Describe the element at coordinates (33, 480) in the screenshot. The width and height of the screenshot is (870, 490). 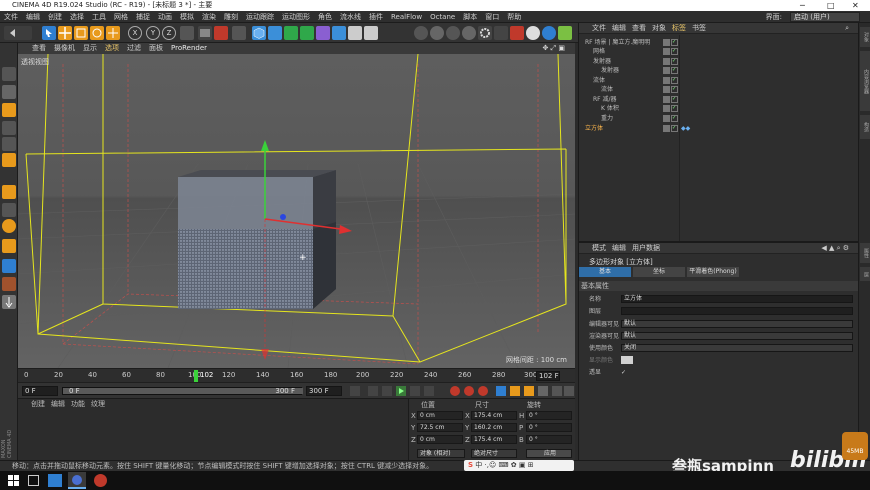
I see `task-view-icon` at that location.